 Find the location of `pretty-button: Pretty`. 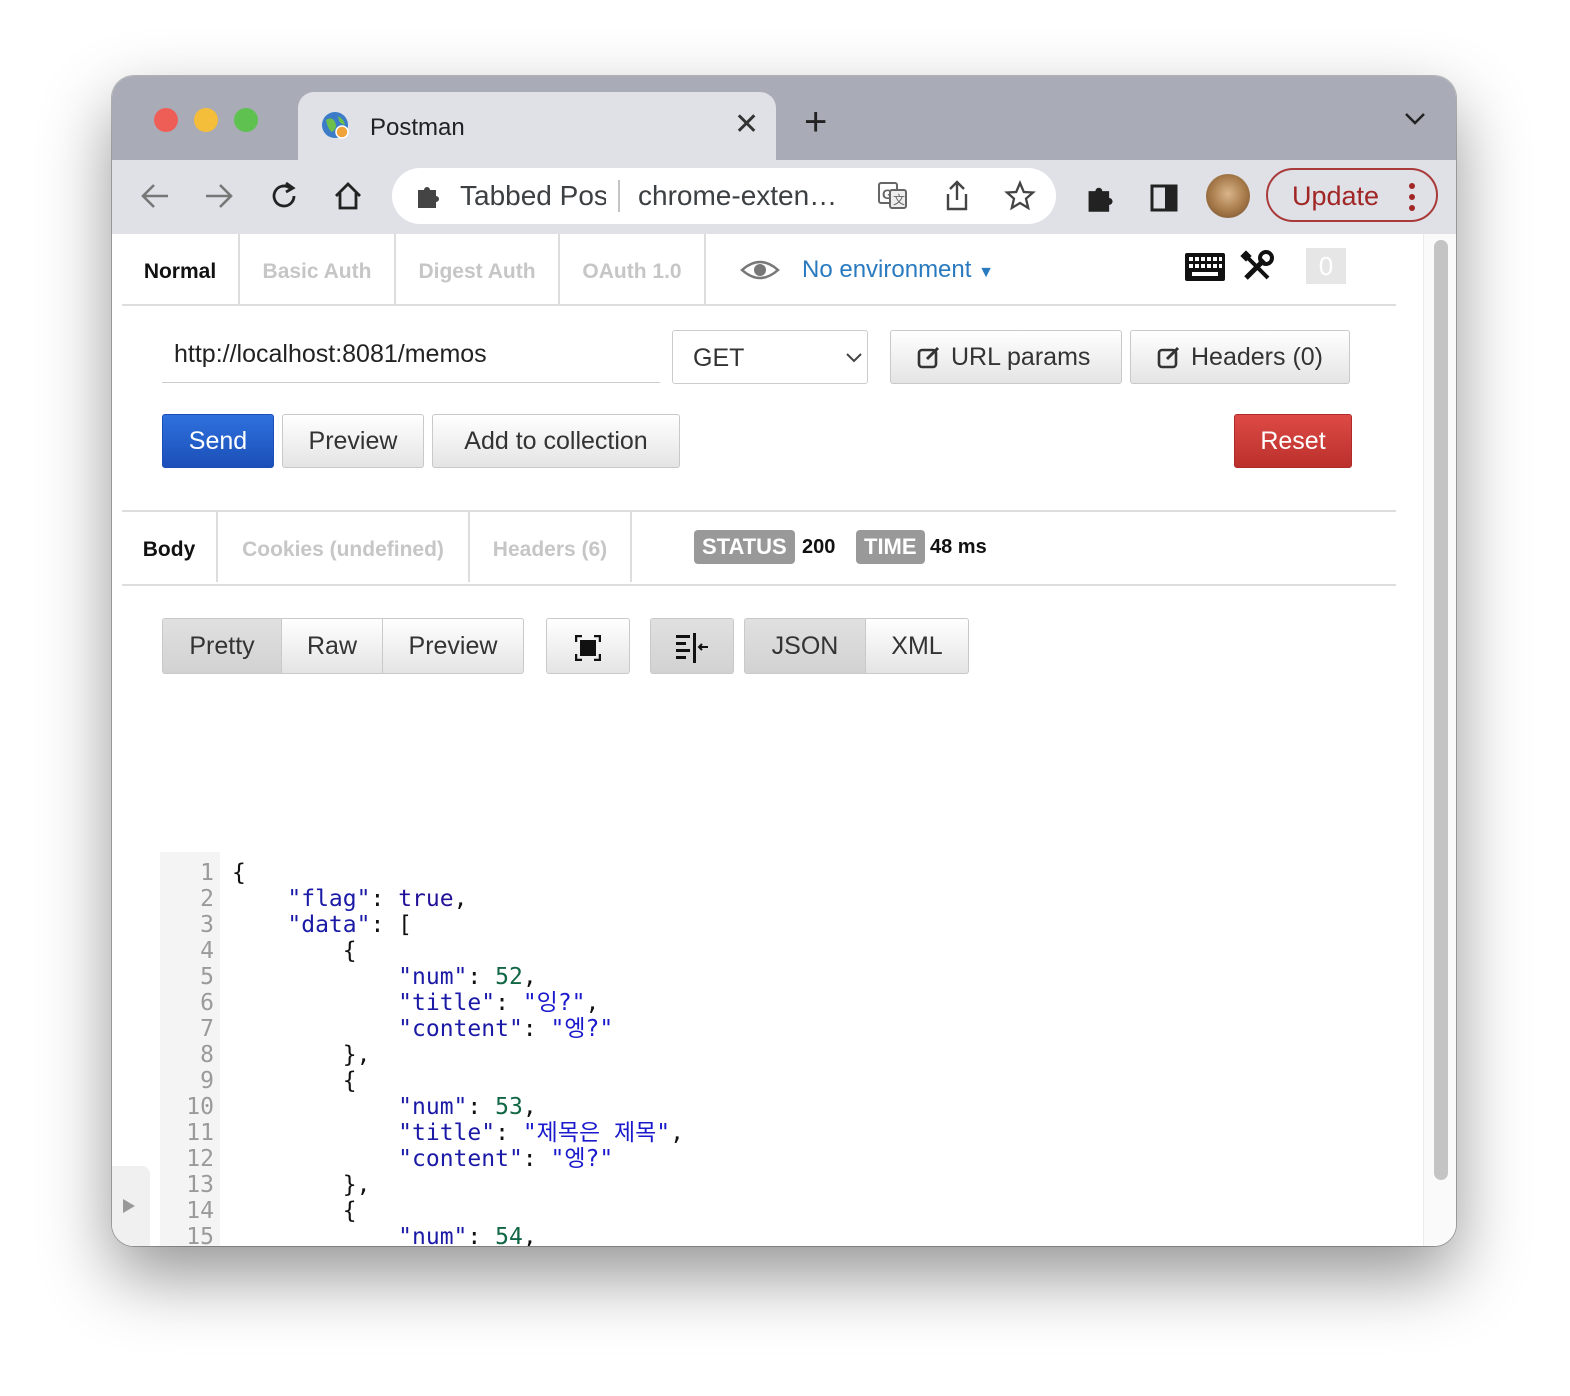

pretty-button: Pretty is located at coordinates (222, 646).